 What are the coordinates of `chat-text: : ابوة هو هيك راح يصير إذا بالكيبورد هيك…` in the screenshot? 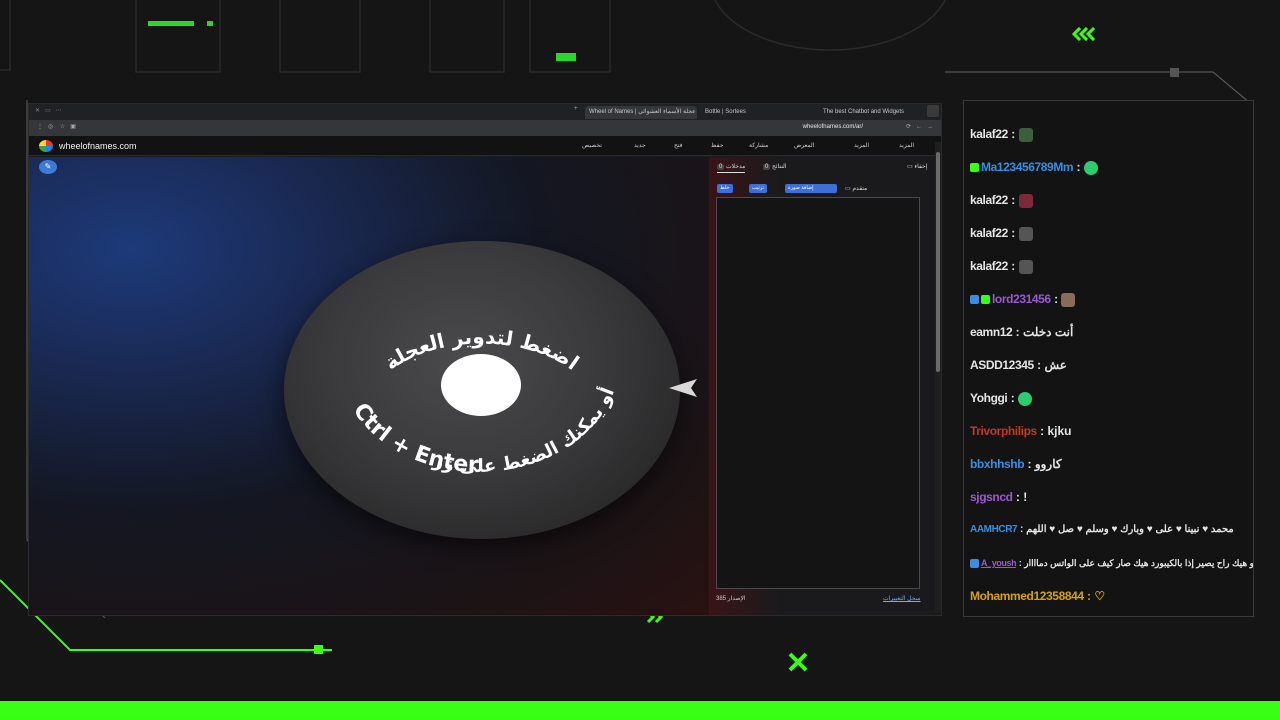 It's located at (1136, 563).